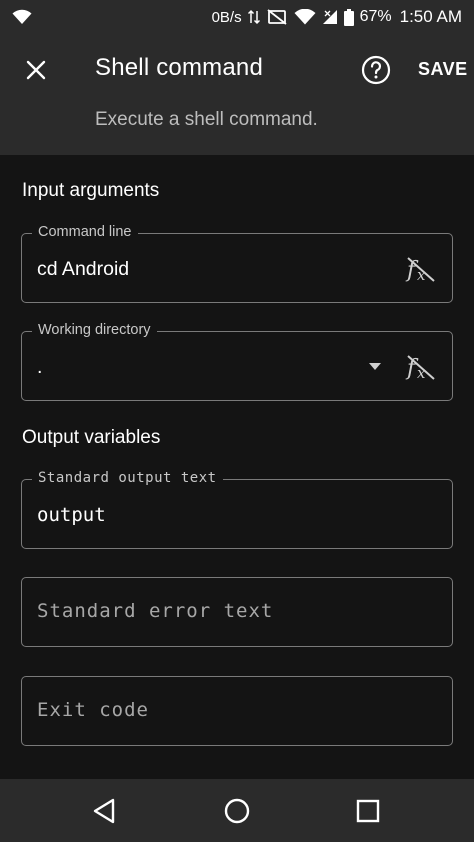 The height and width of the screenshot is (842, 474). What do you see at coordinates (375, 367) in the screenshot?
I see `dropdown-arrow-icon` at bounding box center [375, 367].